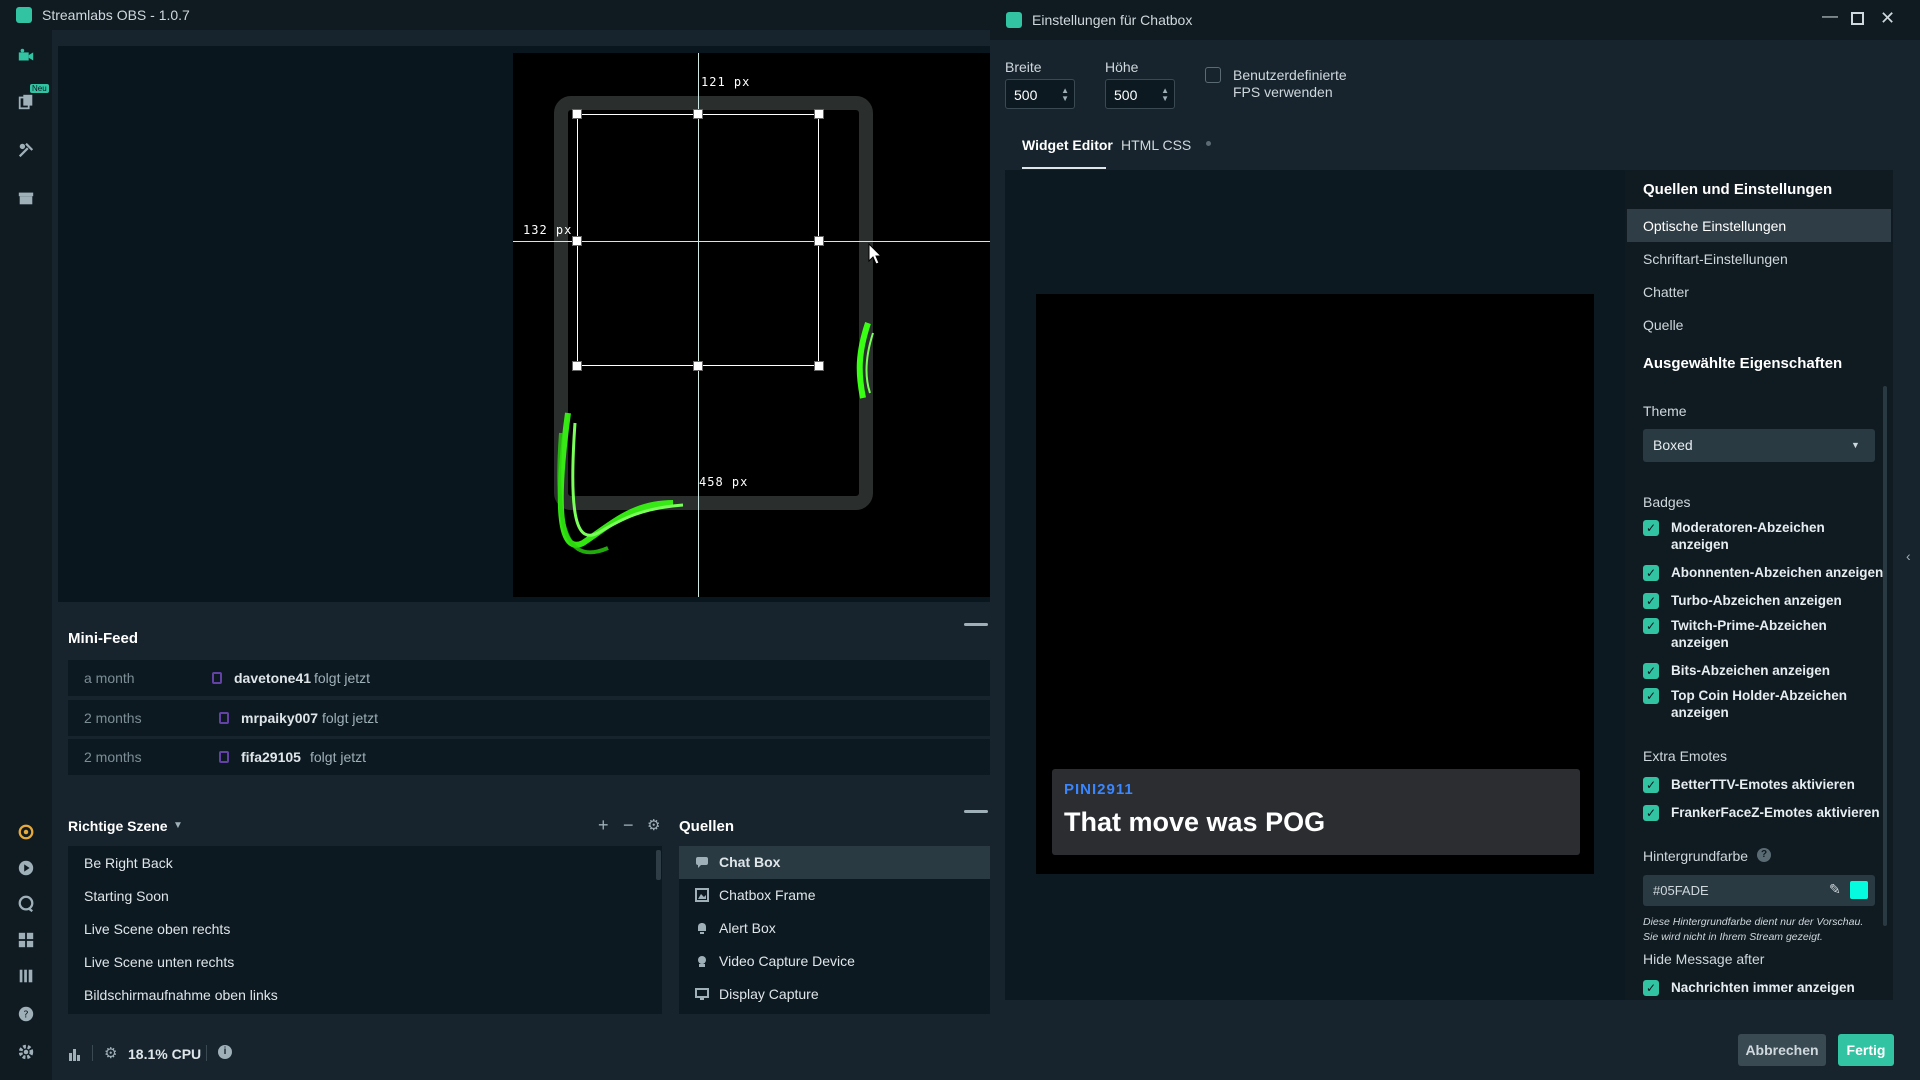  Describe the element at coordinates (1122, 67) in the screenshot. I see `height-label: Höhe` at that location.